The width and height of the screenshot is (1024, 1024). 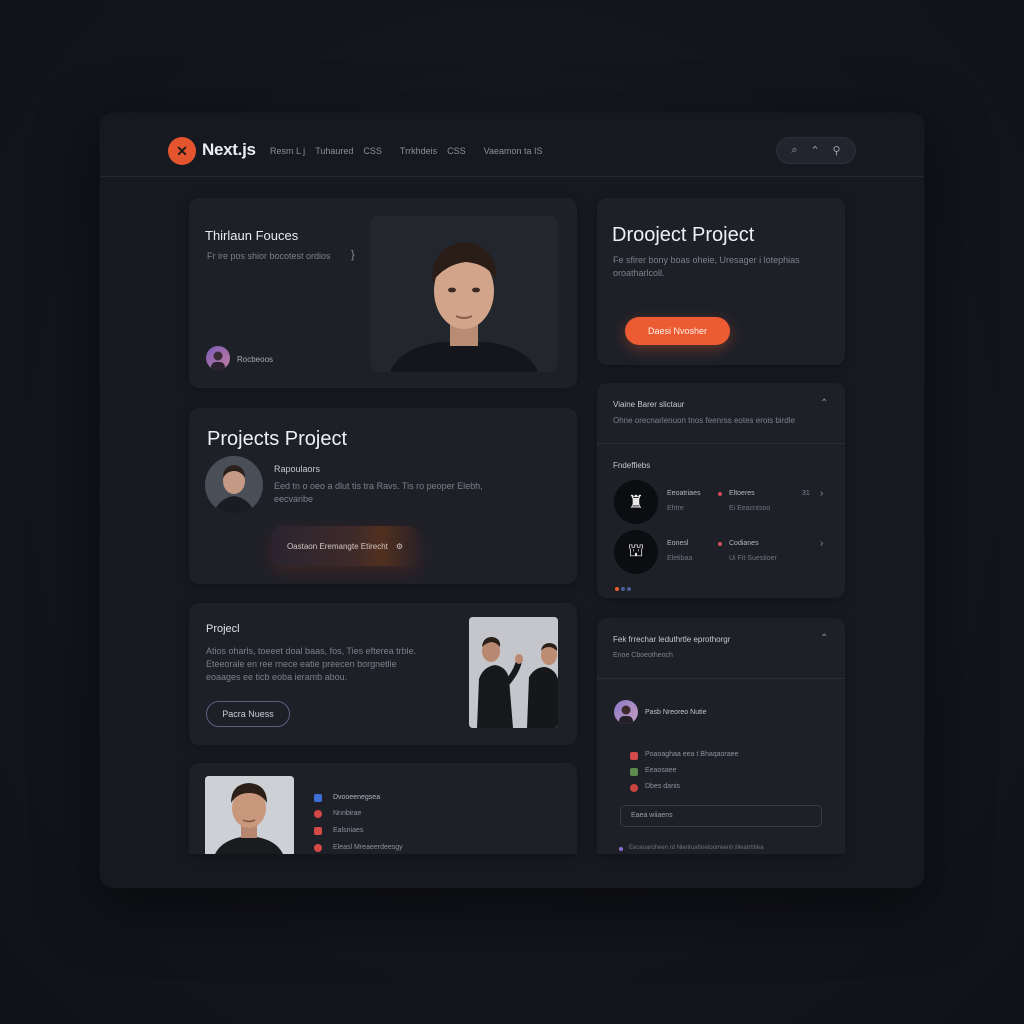 What do you see at coordinates (683, 235) in the screenshot?
I see `project-card-title: Drooject Project` at bounding box center [683, 235].